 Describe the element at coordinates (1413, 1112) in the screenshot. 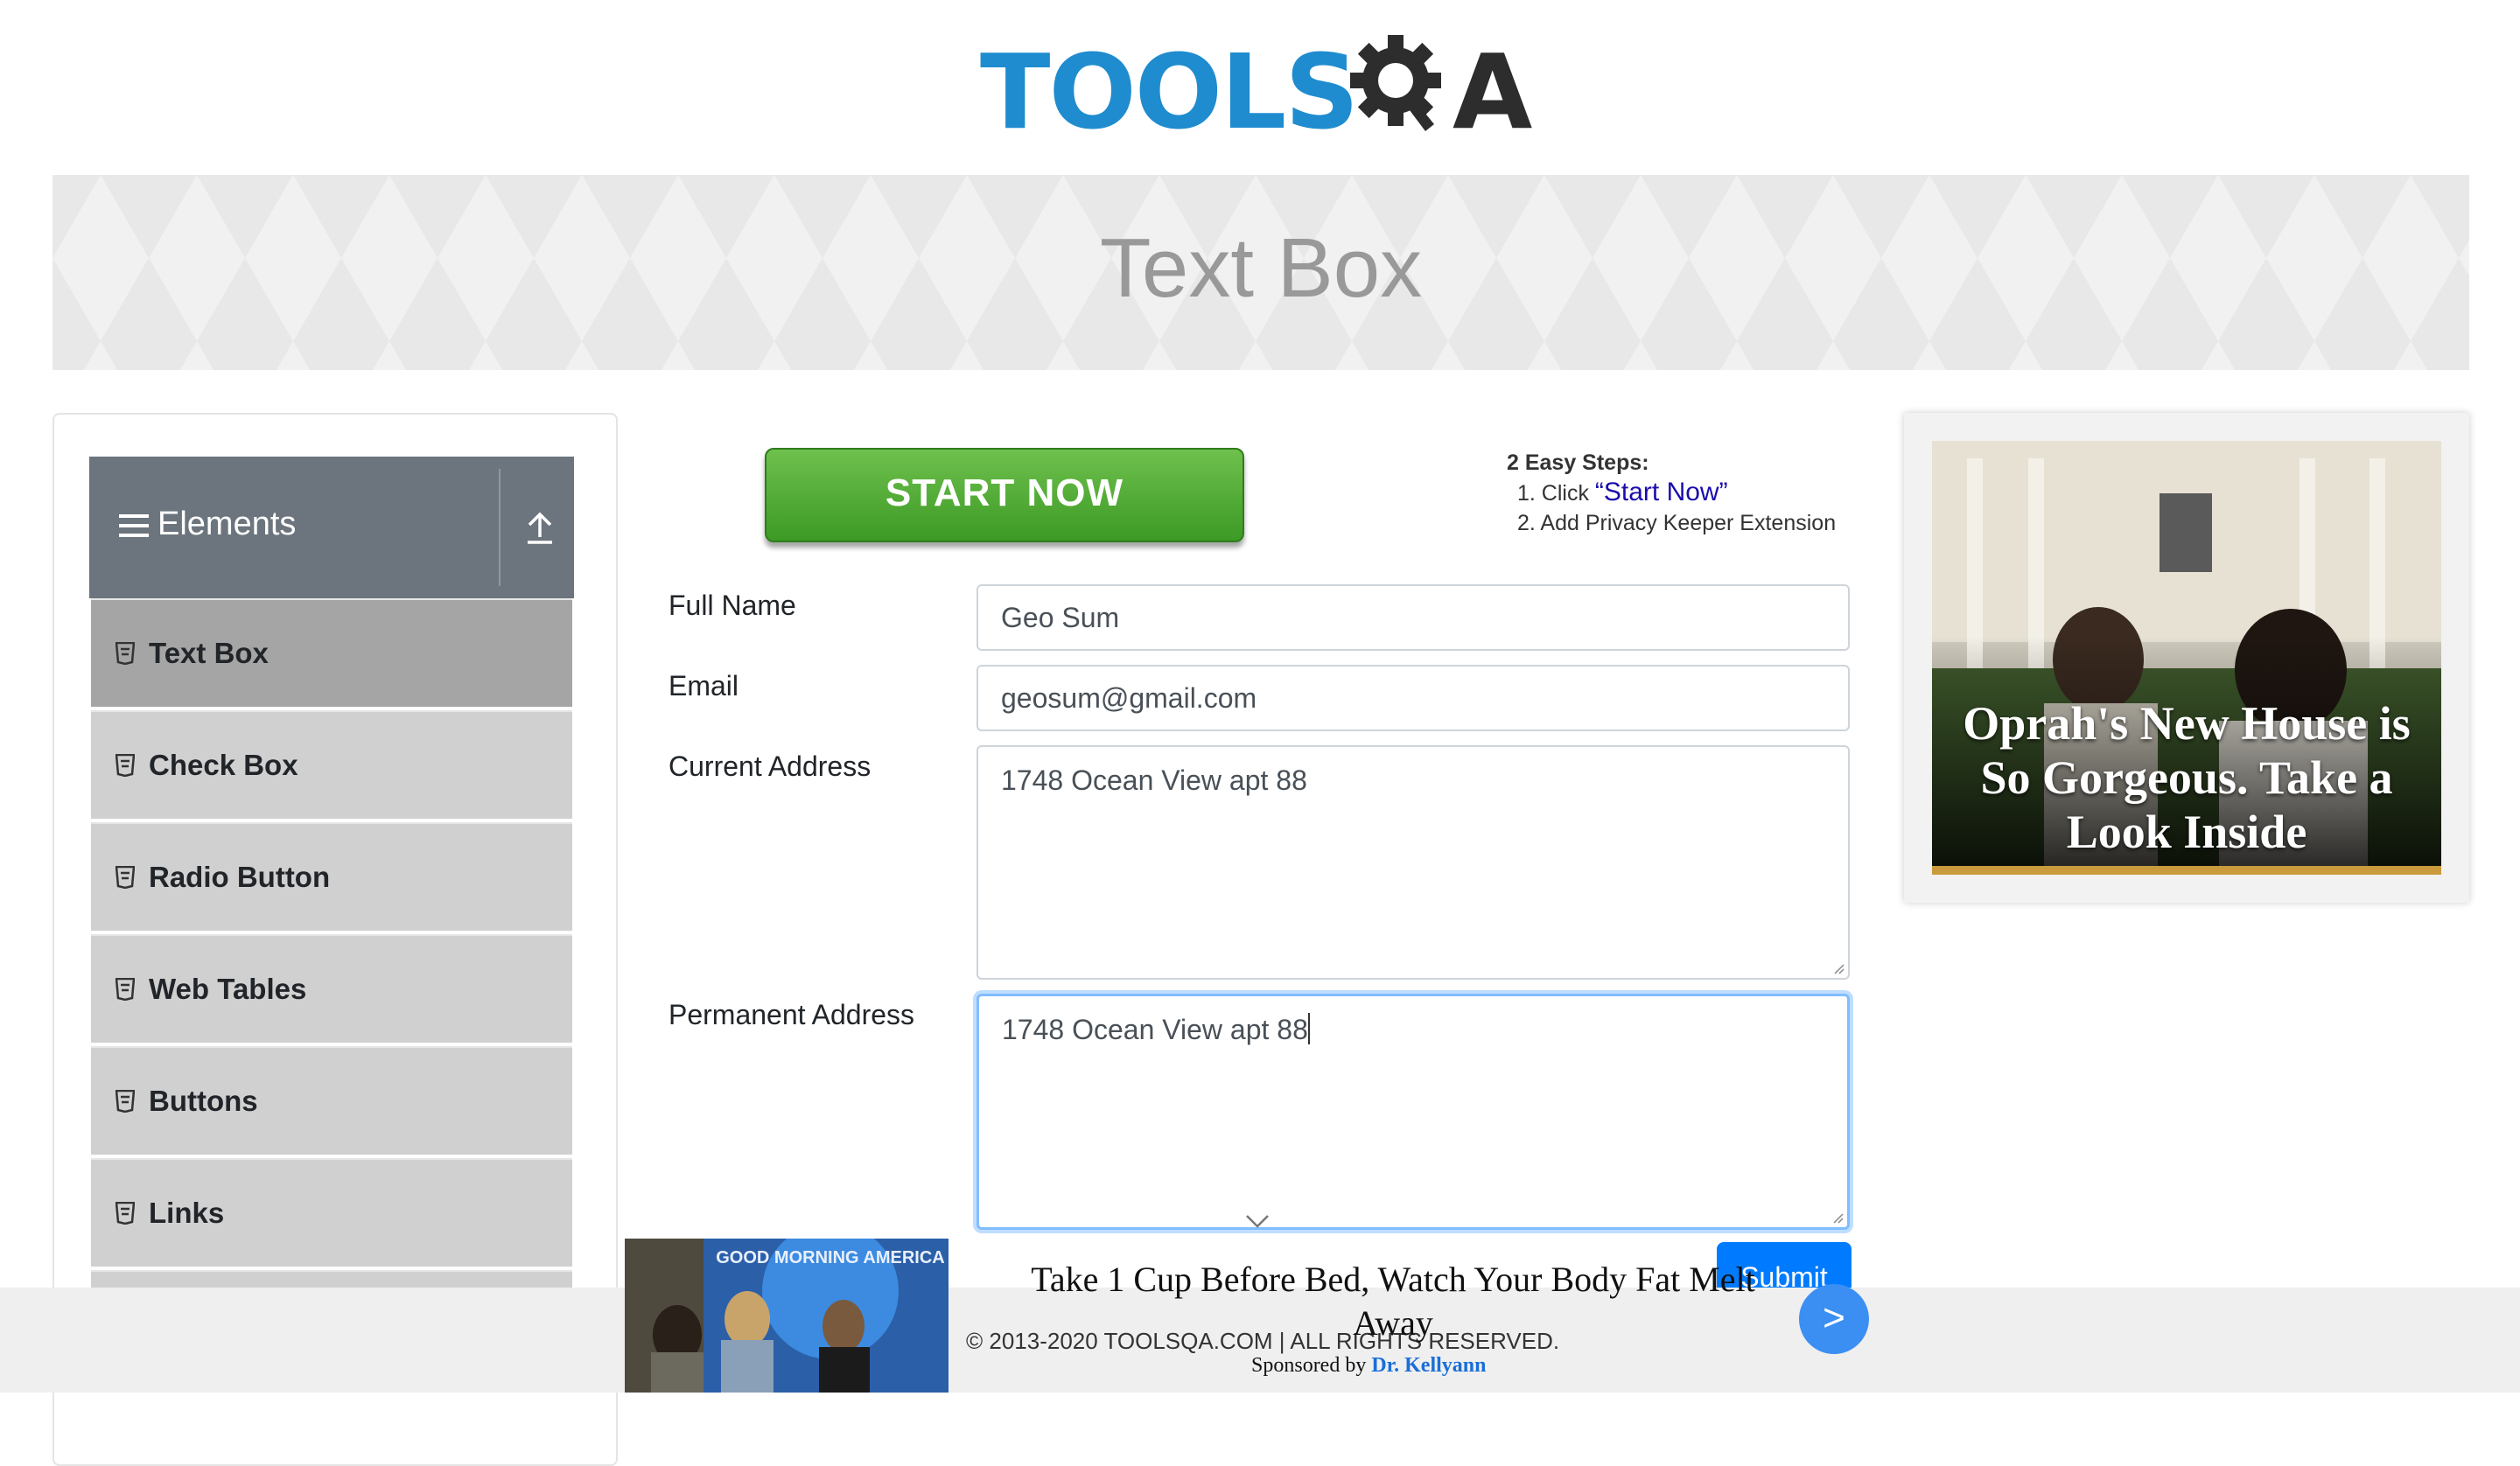

I see `permanent-address-textarea: 1748 Ocean View apt 88` at that location.